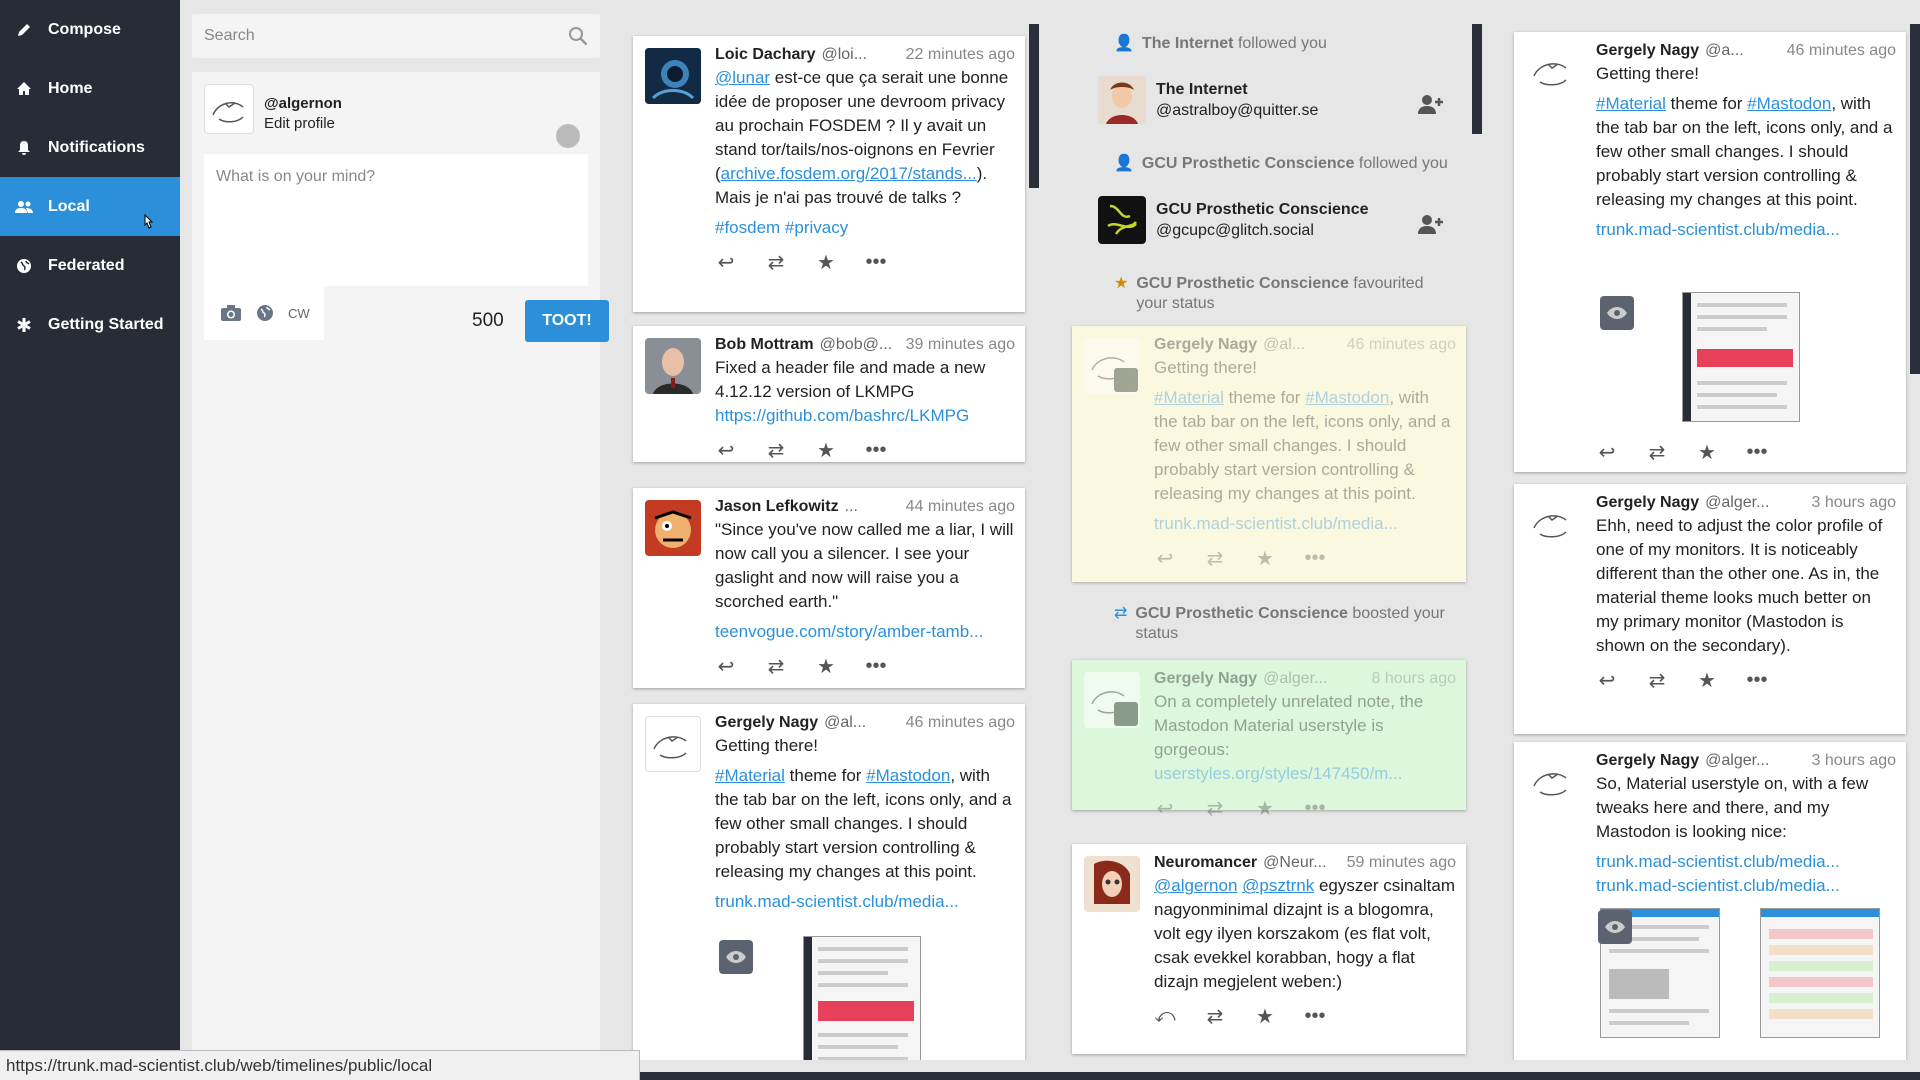 Image resolution: width=1920 pixels, height=1080 pixels. I want to click on mention-link: @lunar, so click(742, 77).